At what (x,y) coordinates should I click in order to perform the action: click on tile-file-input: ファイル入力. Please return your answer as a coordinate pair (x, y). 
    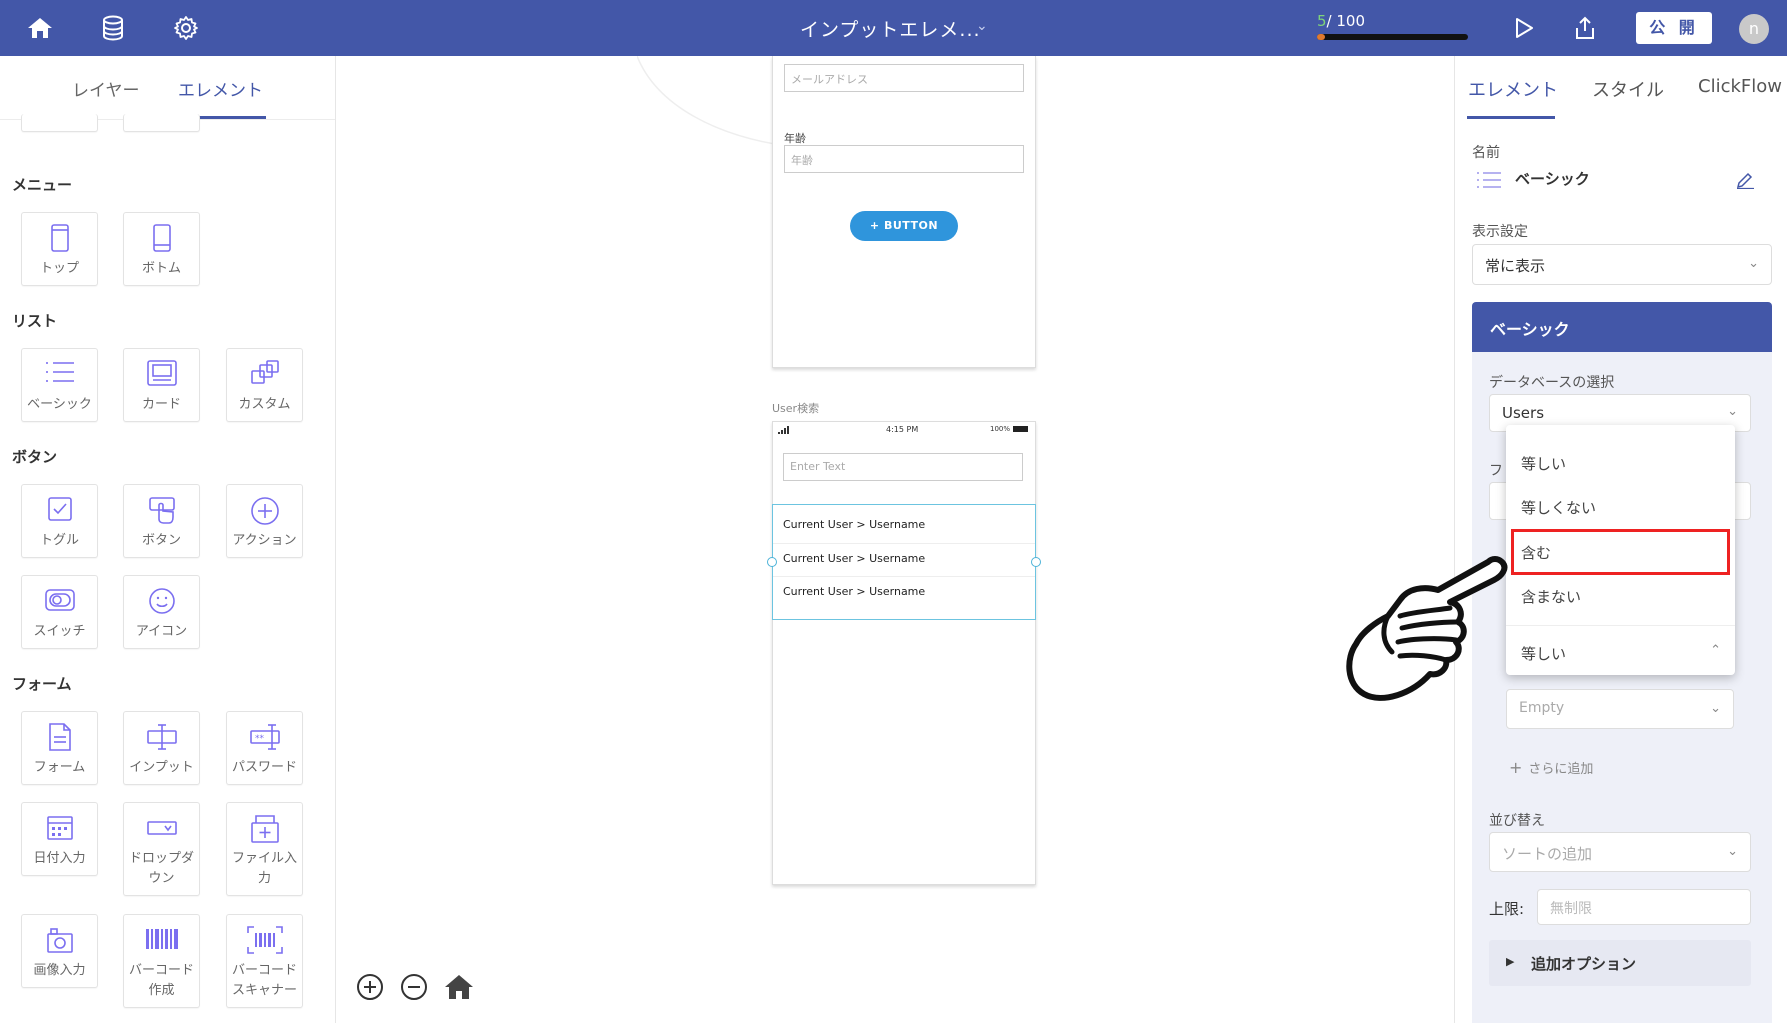
    Looking at the image, I should click on (264, 849).